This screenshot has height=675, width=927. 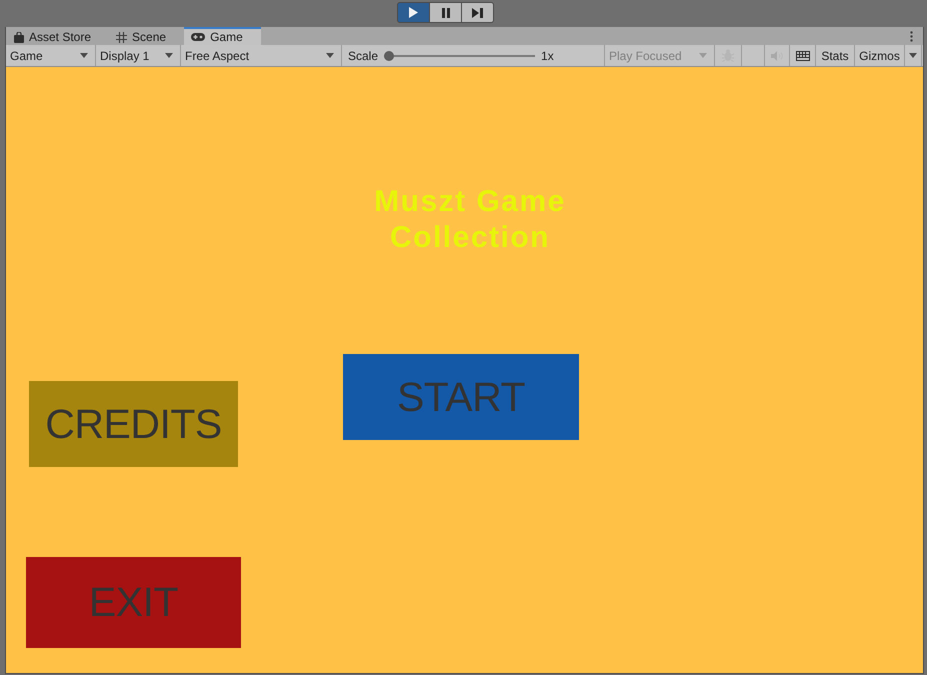 What do you see at coordinates (389, 55) in the screenshot?
I see `slider-thumb` at bounding box center [389, 55].